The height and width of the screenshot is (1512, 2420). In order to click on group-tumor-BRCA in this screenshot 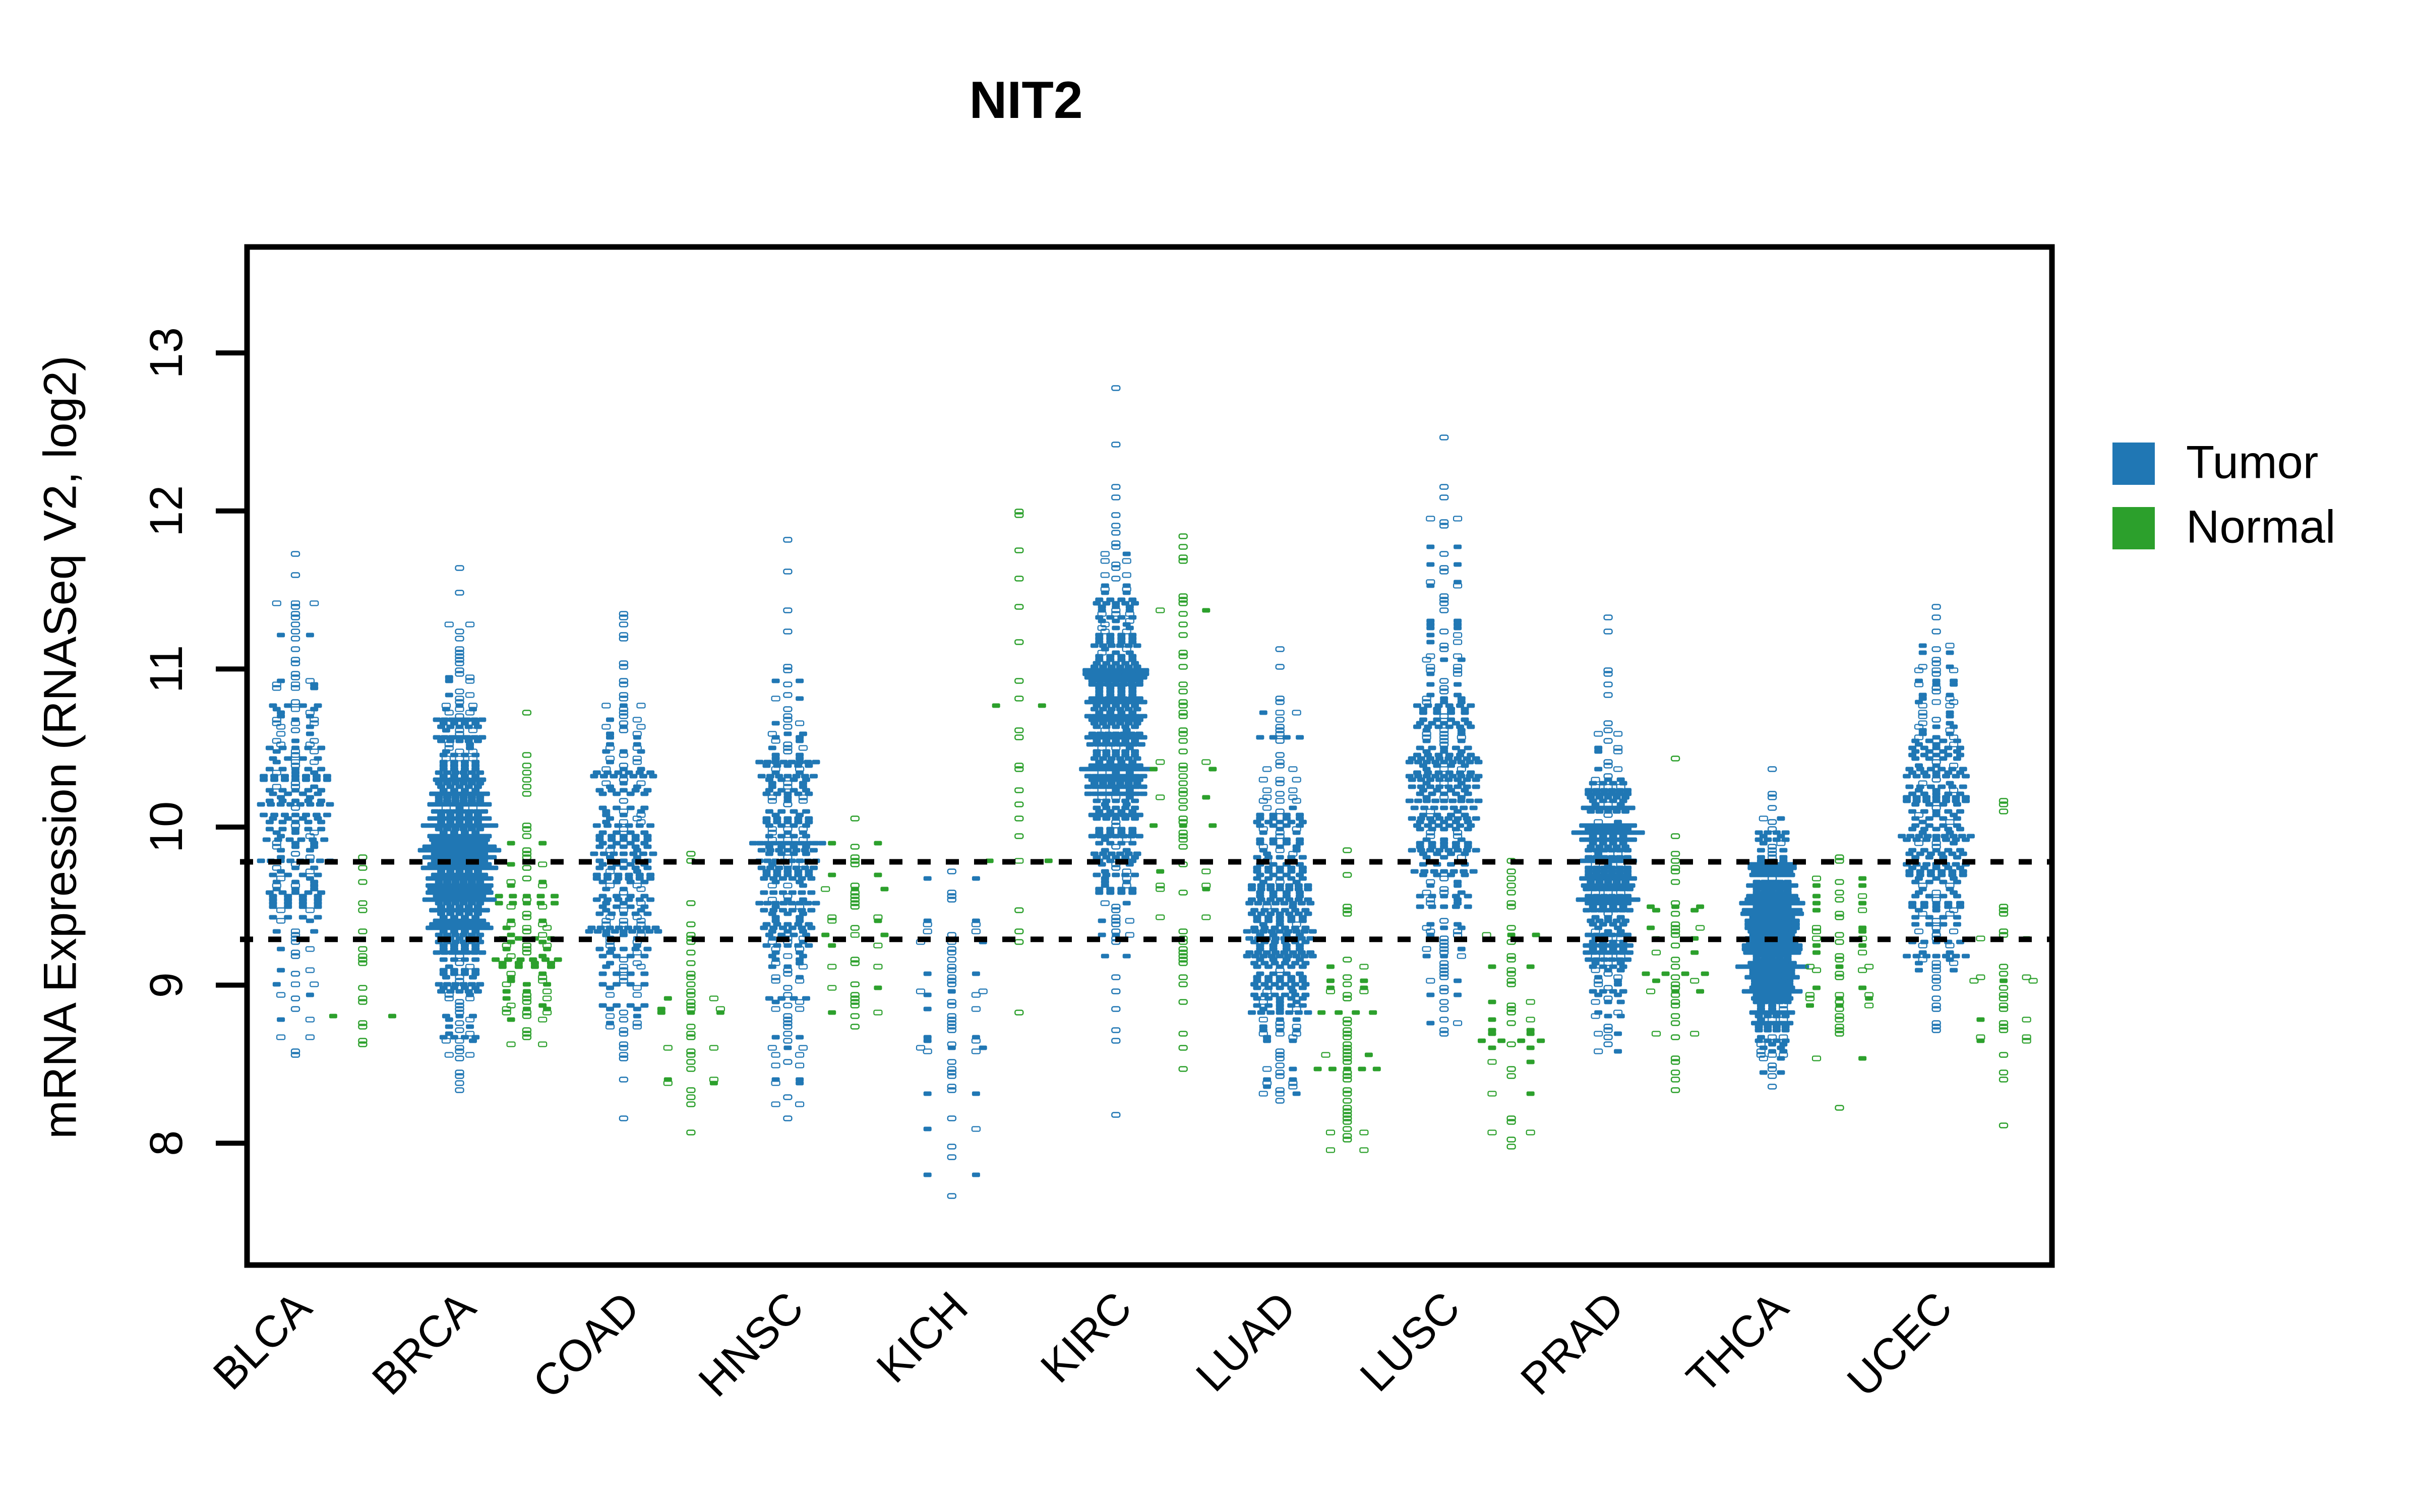, I will do `click(459, 829)`.